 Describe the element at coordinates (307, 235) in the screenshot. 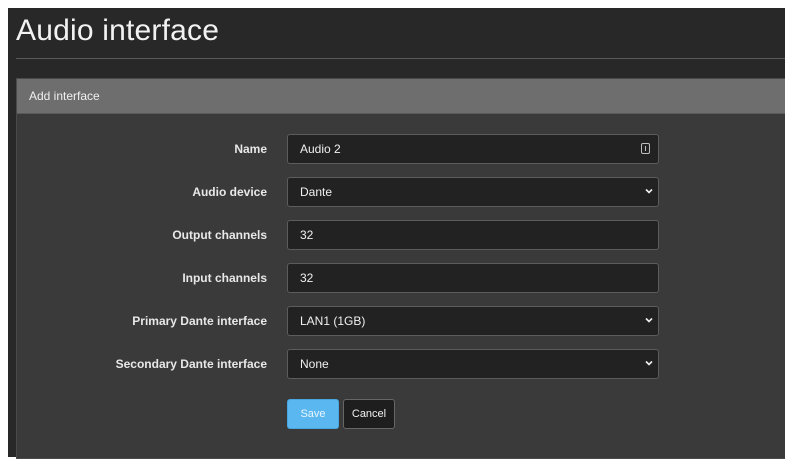

I see `output-channels-value: 32` at that location.